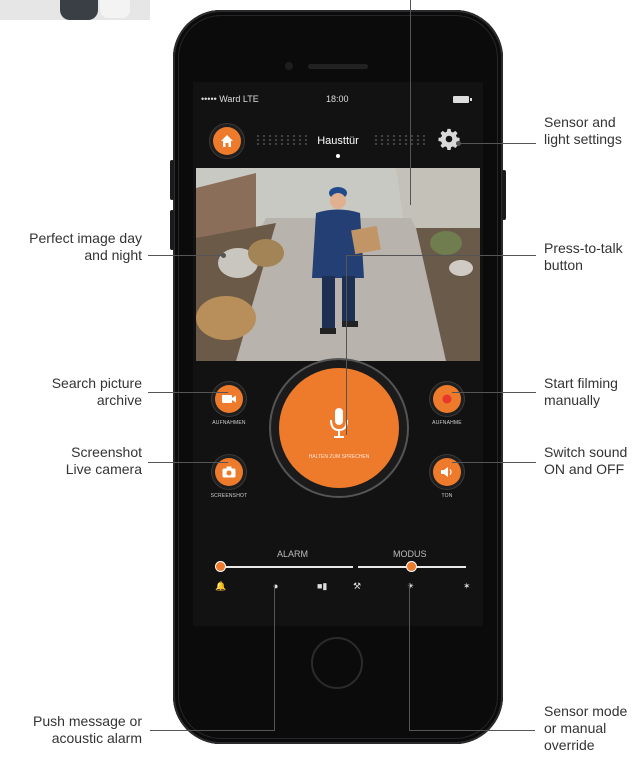 This screenshot has width=644, height=757. Describe the element at coordinates (447, 423) in the screenshot. I see `record-label: AUFNAHME` at that location.